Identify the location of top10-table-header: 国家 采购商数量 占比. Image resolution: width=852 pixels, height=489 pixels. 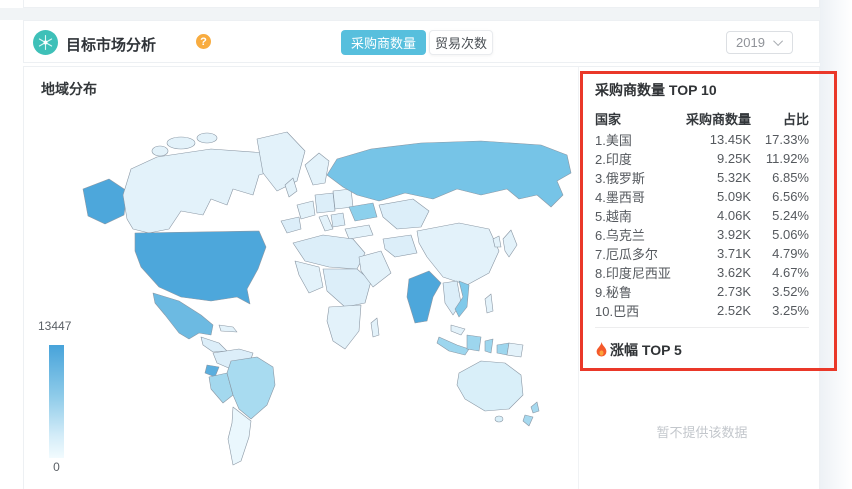
(702, 118).